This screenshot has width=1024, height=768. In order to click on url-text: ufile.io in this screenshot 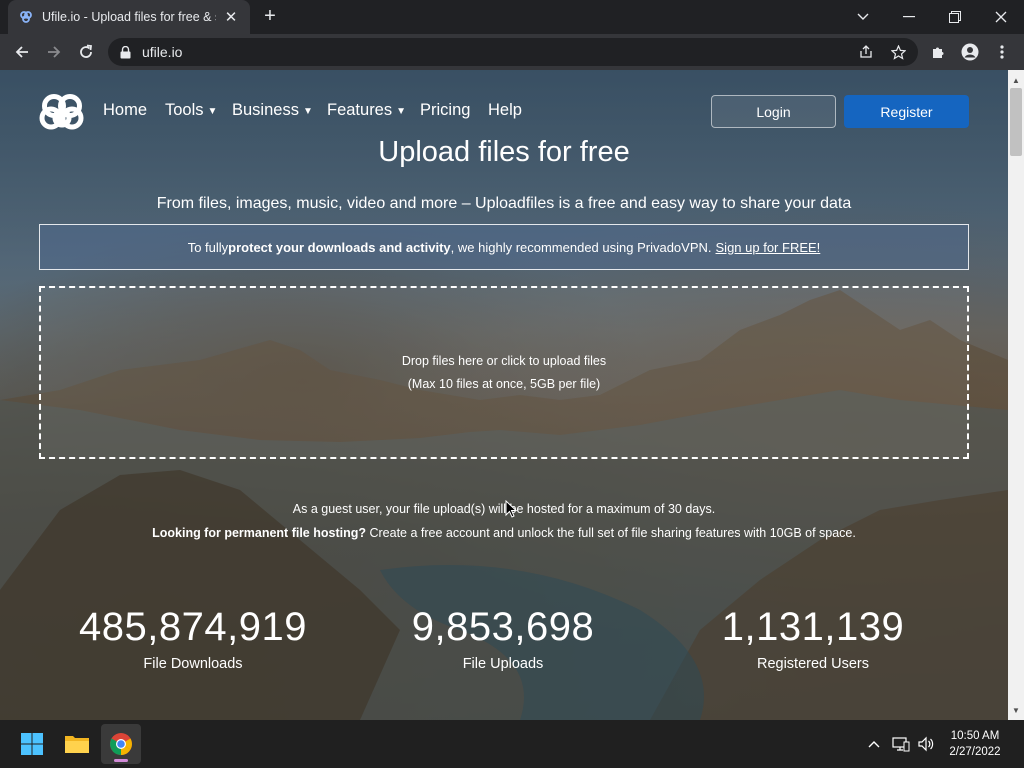, I will do `click(162, 52)`.